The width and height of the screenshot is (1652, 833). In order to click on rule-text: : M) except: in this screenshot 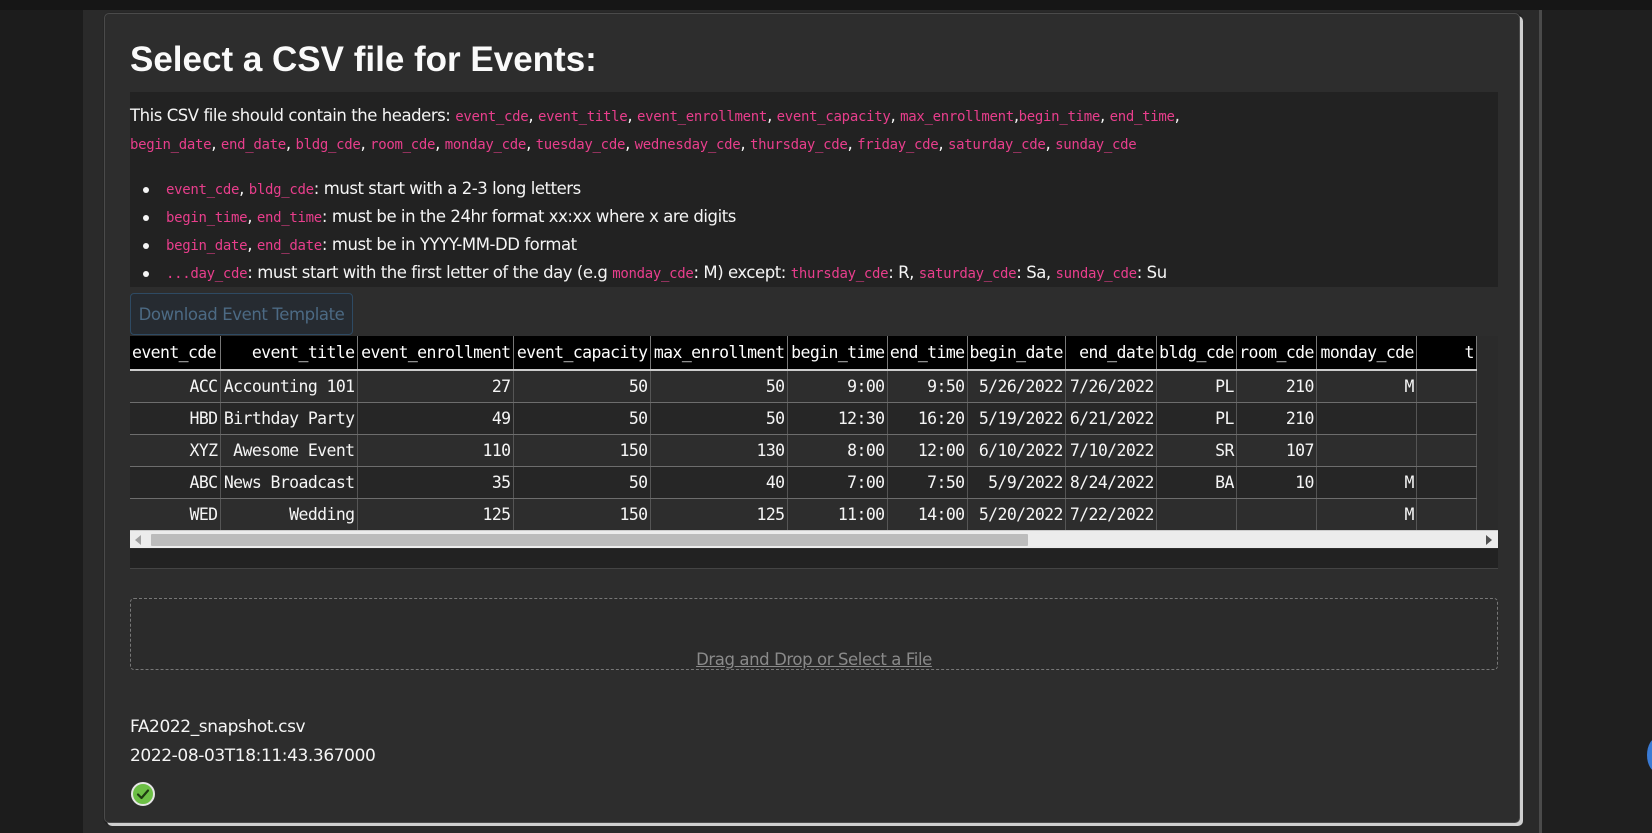, I will do `click(742, 272)`.